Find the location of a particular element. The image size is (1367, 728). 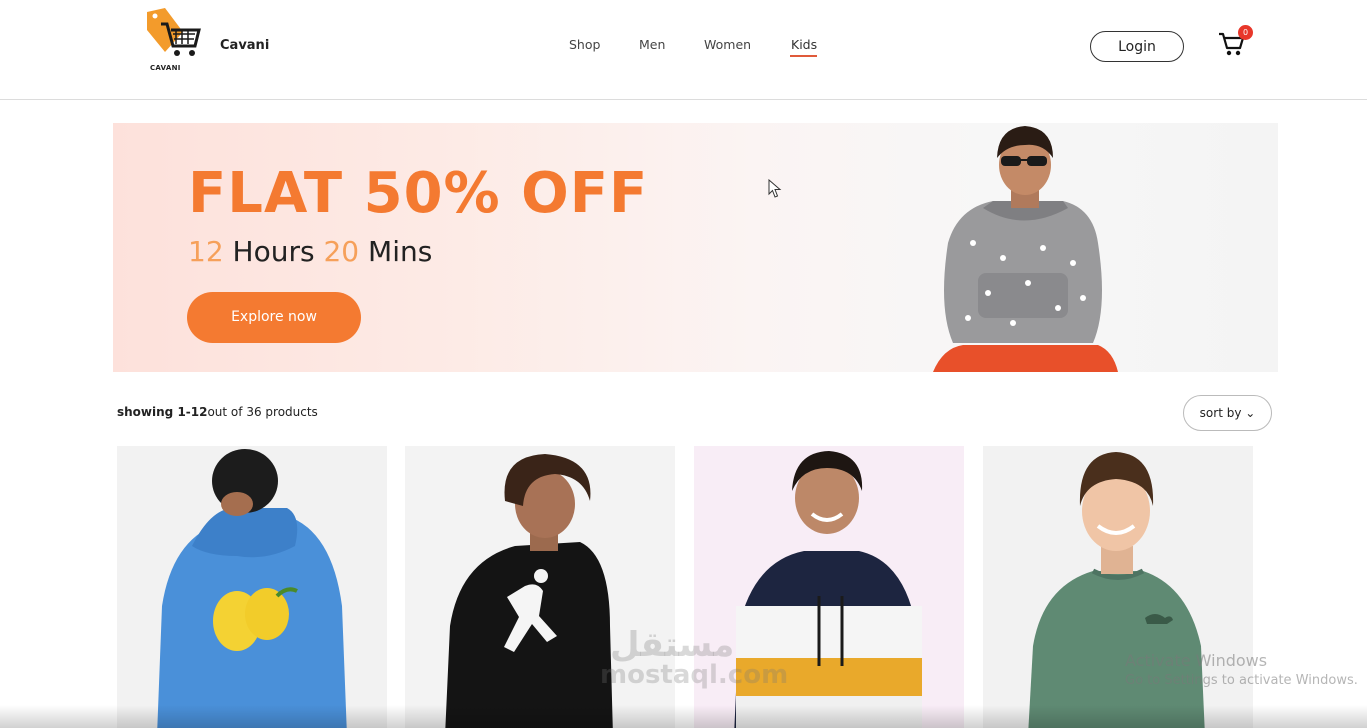

cart-count-badge: 0 is located at coordinates (1245, 32).